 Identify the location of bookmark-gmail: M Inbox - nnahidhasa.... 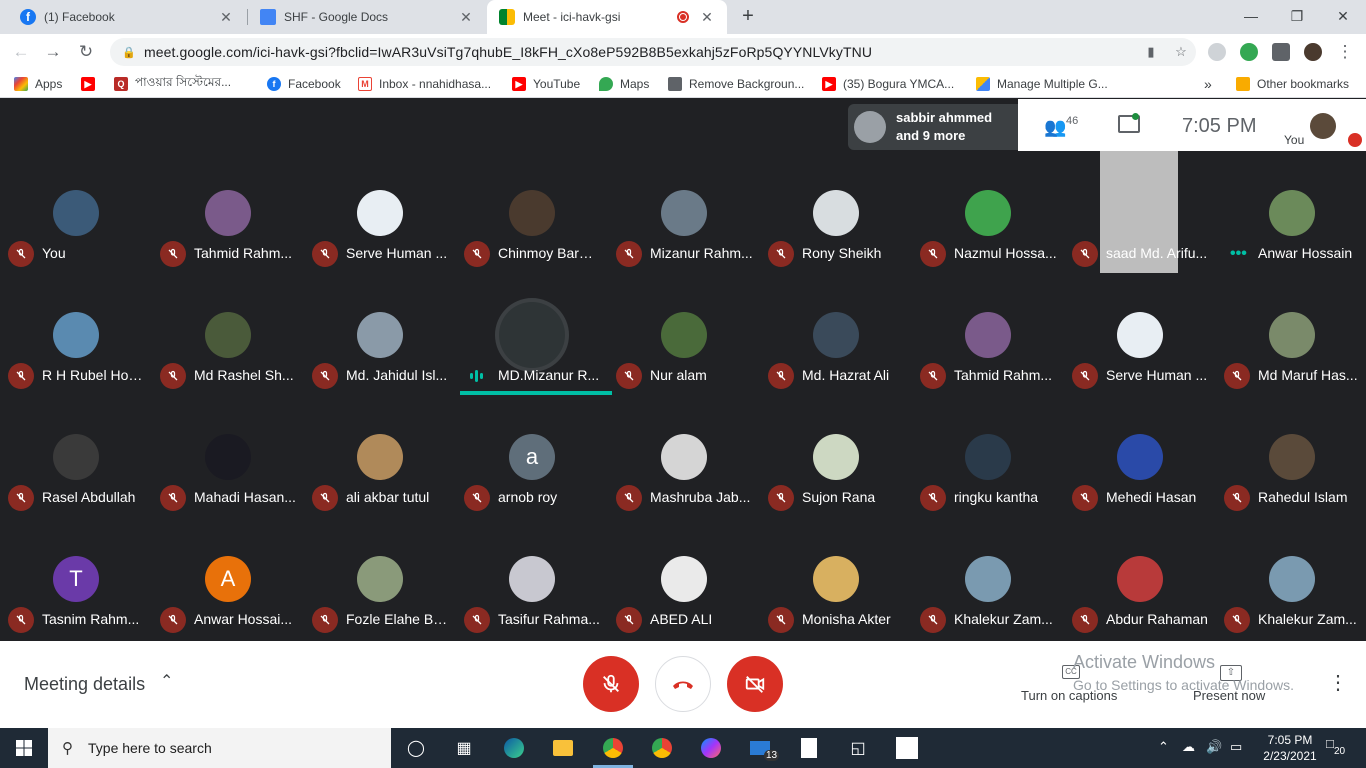
(424, 84).